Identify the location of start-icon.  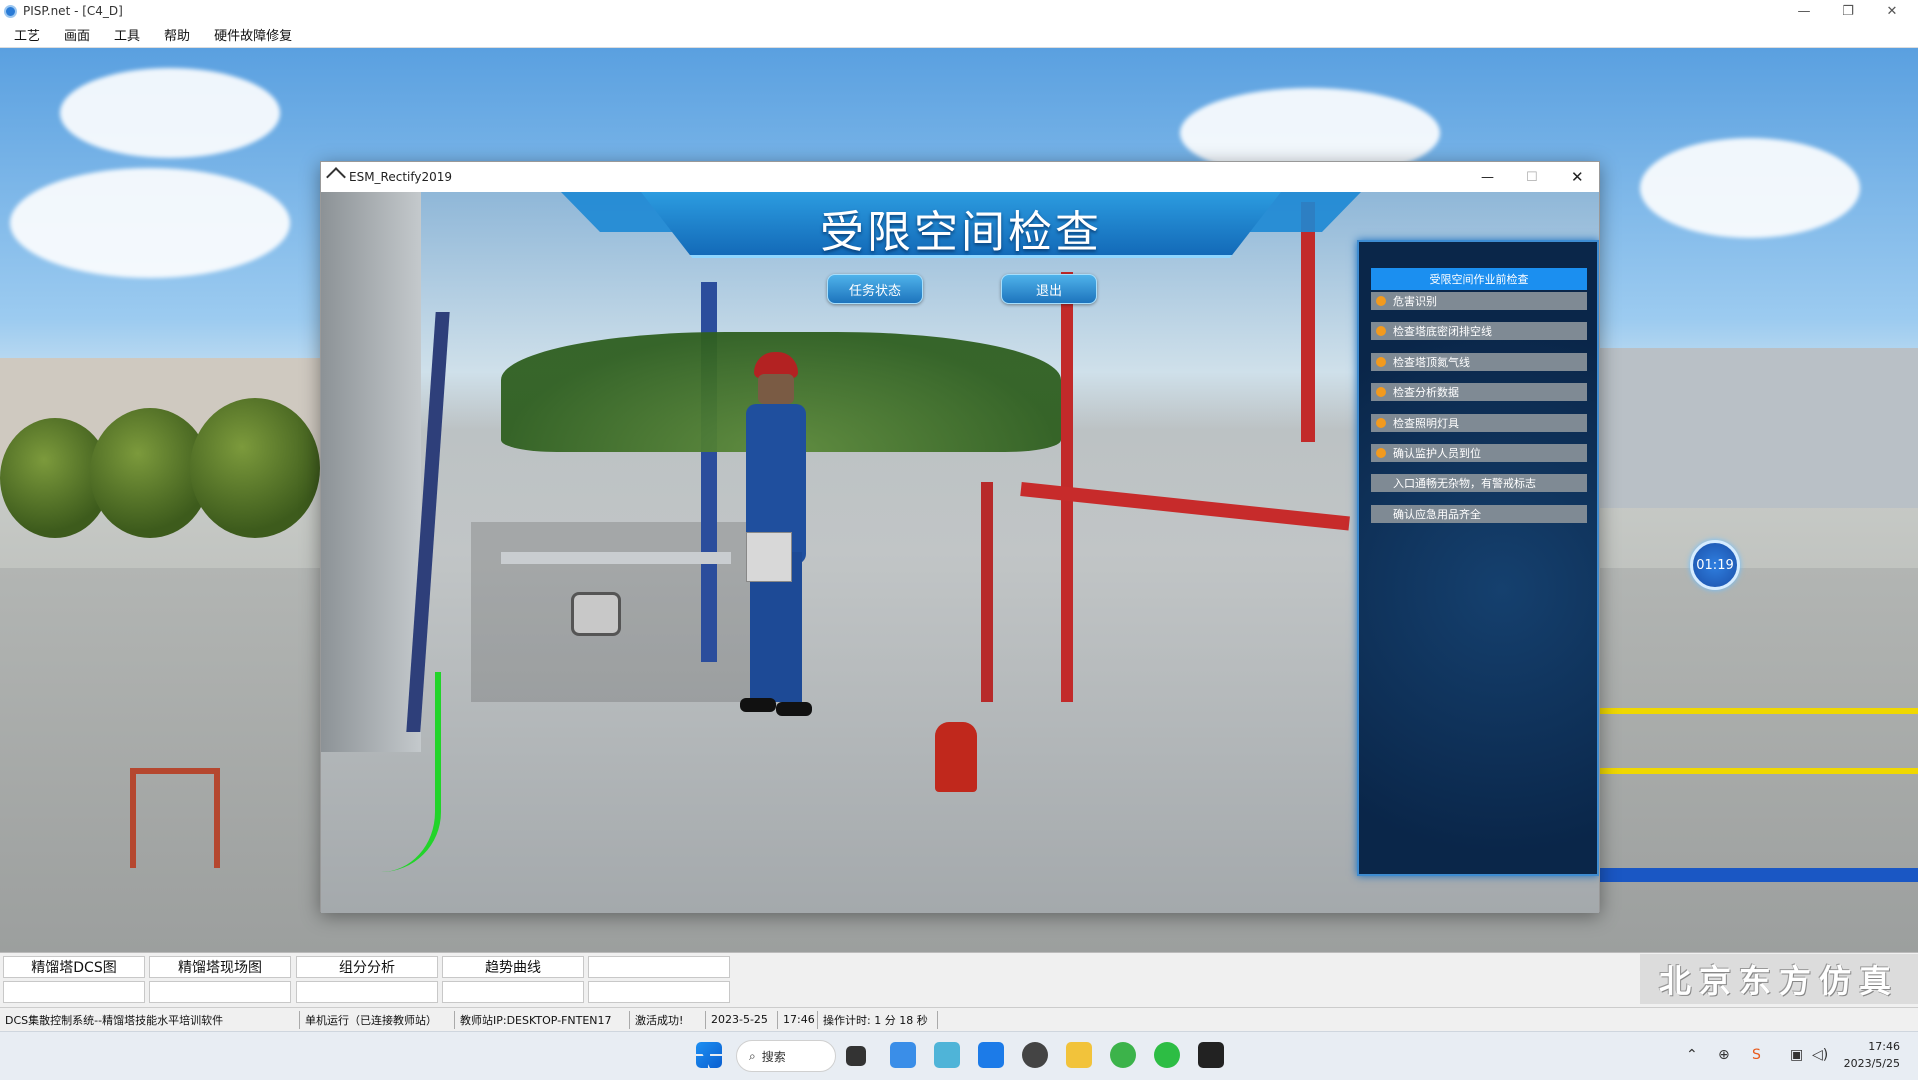
(709, 1055).